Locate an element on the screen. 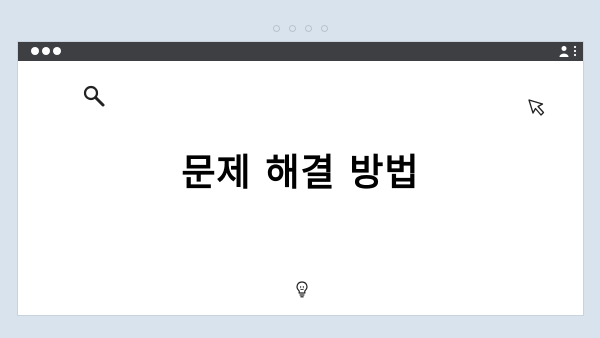 This screenshot has height=338, width=600. page-indicator is located at coordinates (300, 28).